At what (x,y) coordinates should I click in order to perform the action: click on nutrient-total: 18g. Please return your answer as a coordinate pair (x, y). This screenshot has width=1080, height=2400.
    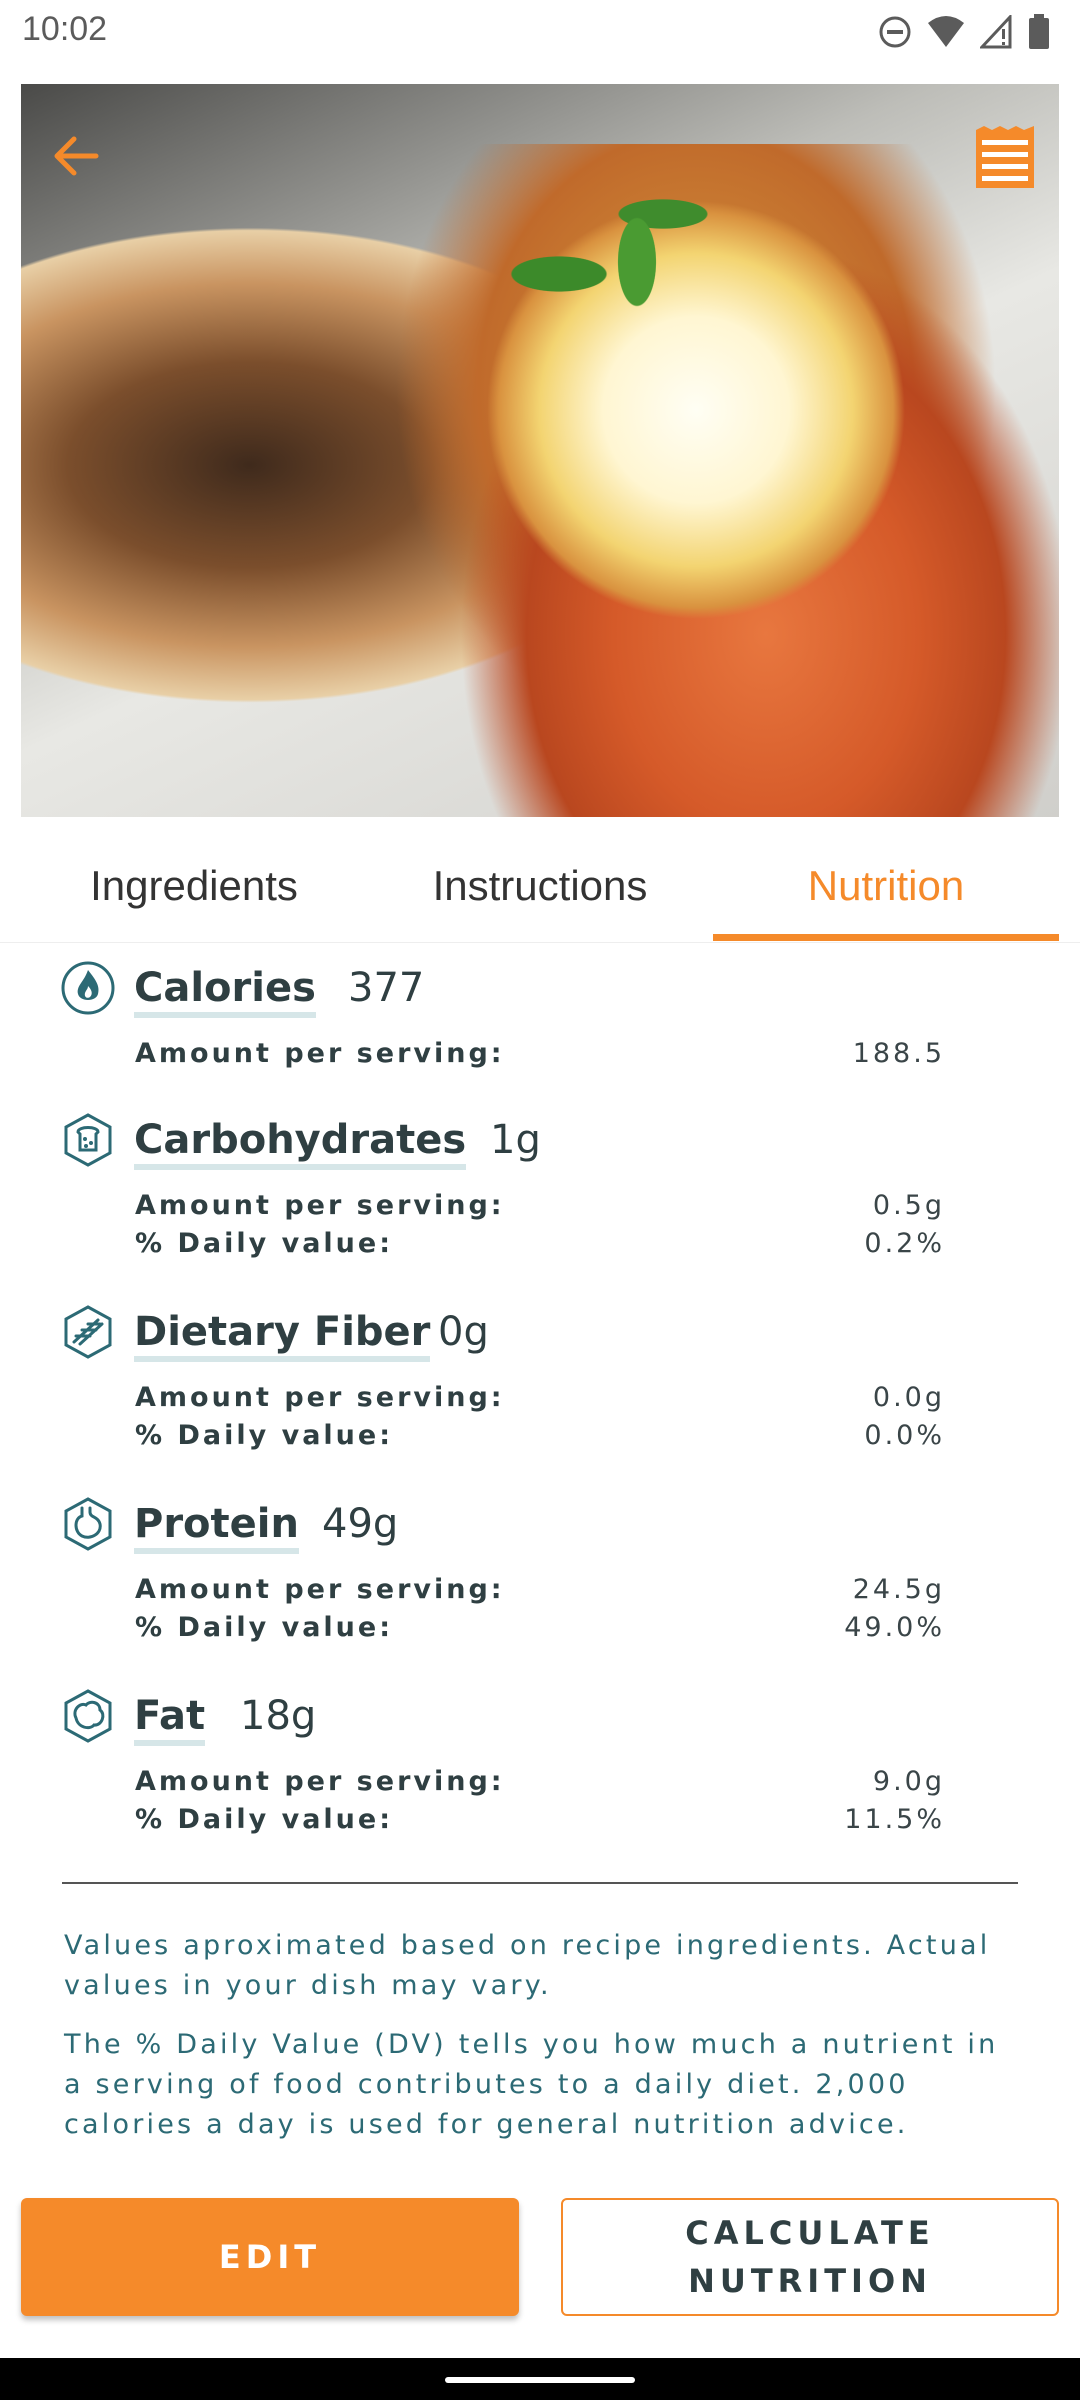
    Looking at the image, I should click on (278, 1716).